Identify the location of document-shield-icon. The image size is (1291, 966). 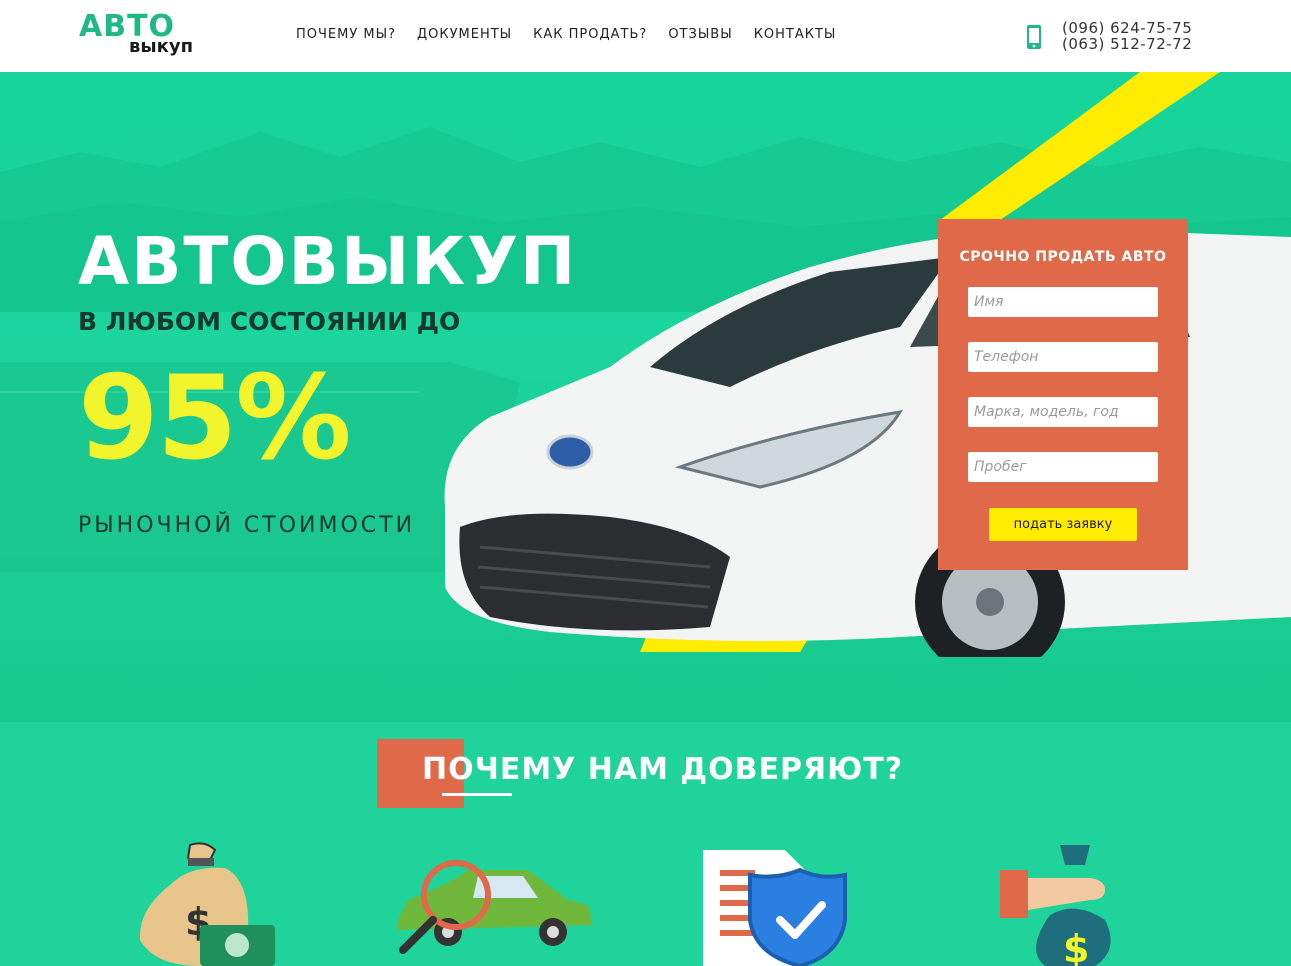
(775, 908).